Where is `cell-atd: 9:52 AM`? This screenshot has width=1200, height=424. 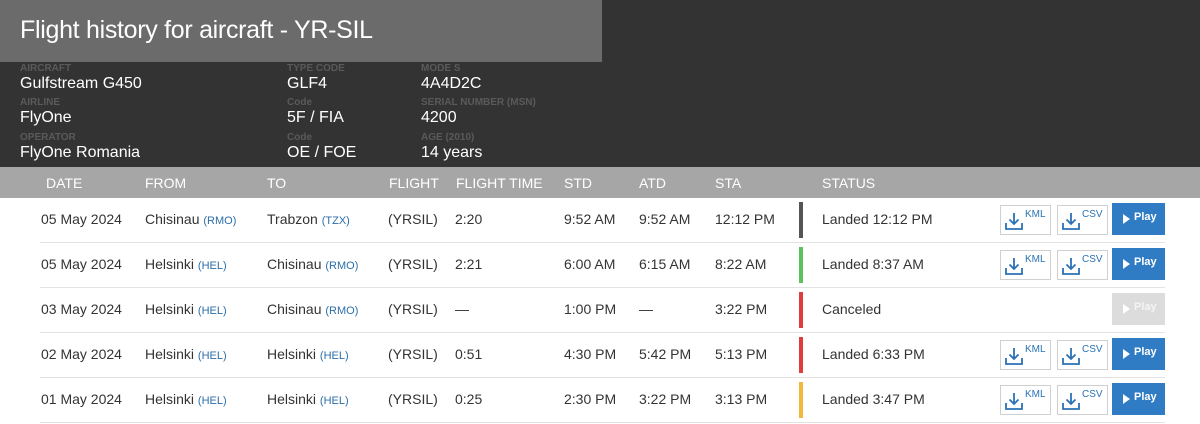 cell-atd: 9:52 AM is located at coordinates (665, 219).